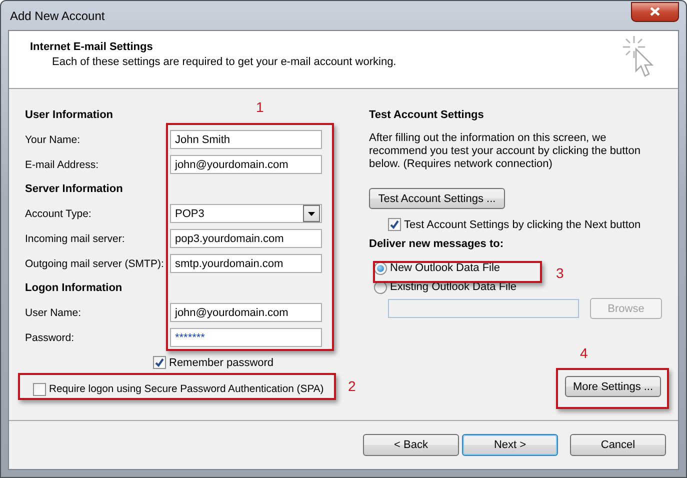 This screenshot has width=687, height=478. Describe the element at coordinates (514, 224) in the screenshot. I see `checkbox: Test Account Settings by clicking the Next button` at that location.